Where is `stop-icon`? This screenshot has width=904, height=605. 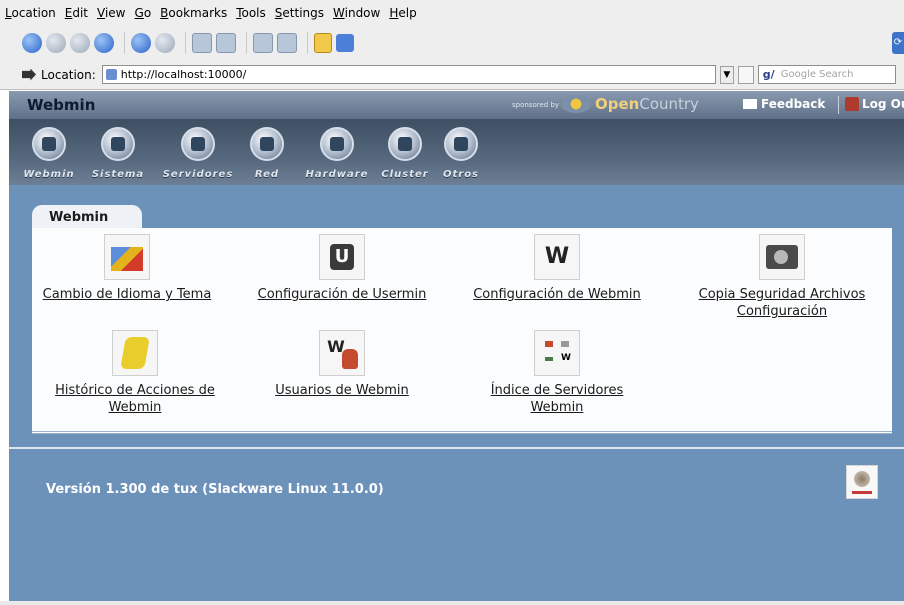 stop-icon is located at coordinates (165, 43).